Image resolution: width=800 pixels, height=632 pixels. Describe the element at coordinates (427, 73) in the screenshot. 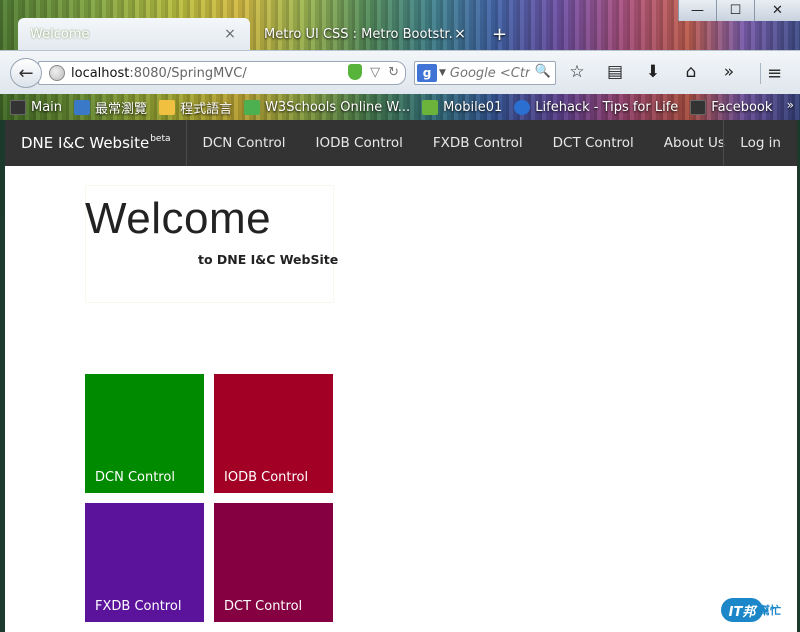

I see `google-icon: g` at that location.